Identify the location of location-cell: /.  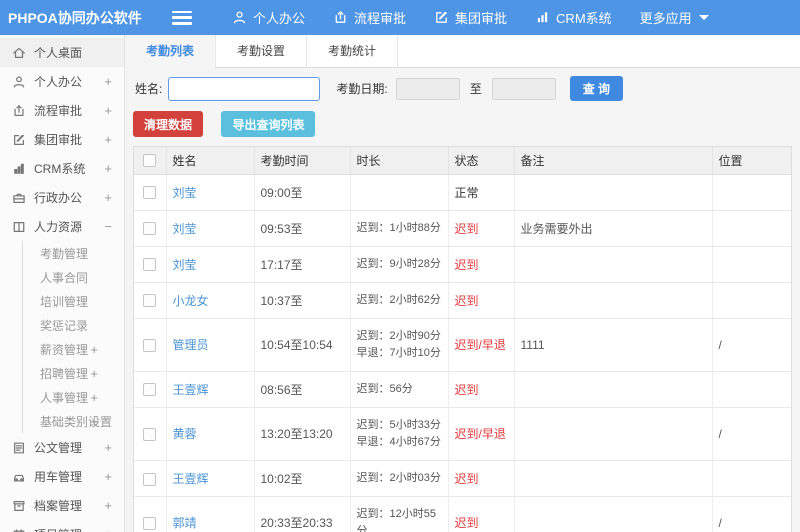
(751, 345).